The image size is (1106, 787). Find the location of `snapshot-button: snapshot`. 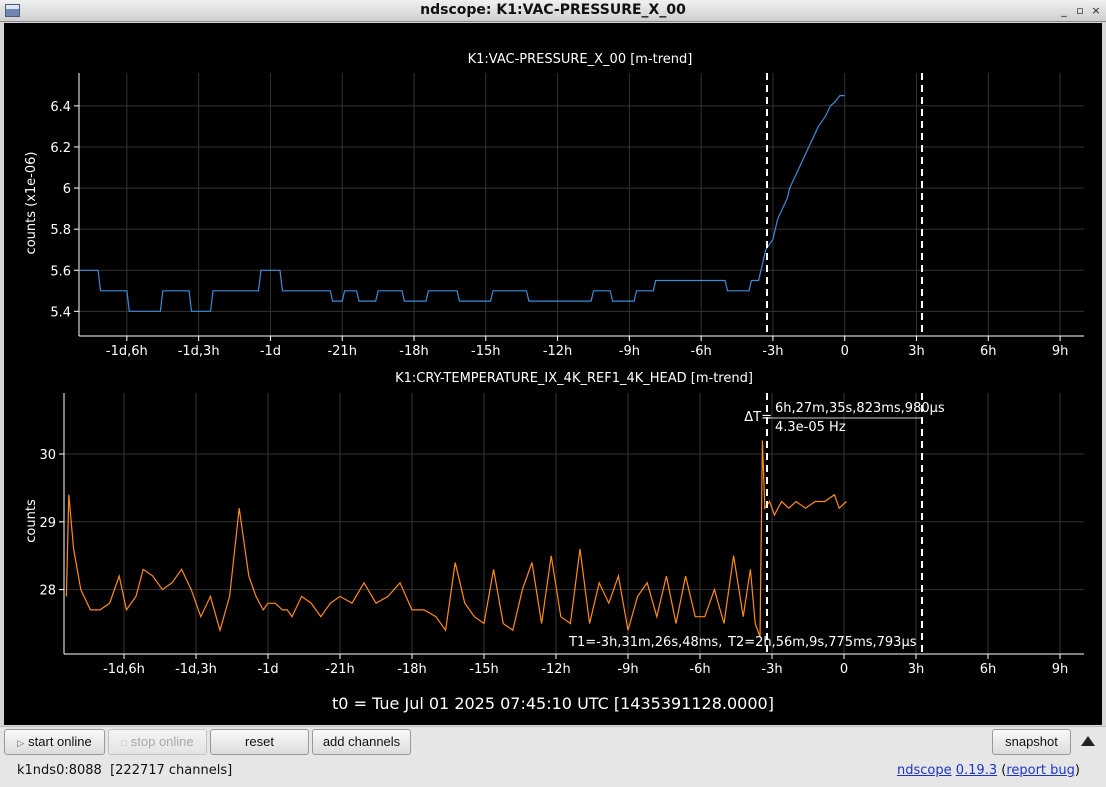

snapshot-button: snapshot is located at coordinates (1031, 742).